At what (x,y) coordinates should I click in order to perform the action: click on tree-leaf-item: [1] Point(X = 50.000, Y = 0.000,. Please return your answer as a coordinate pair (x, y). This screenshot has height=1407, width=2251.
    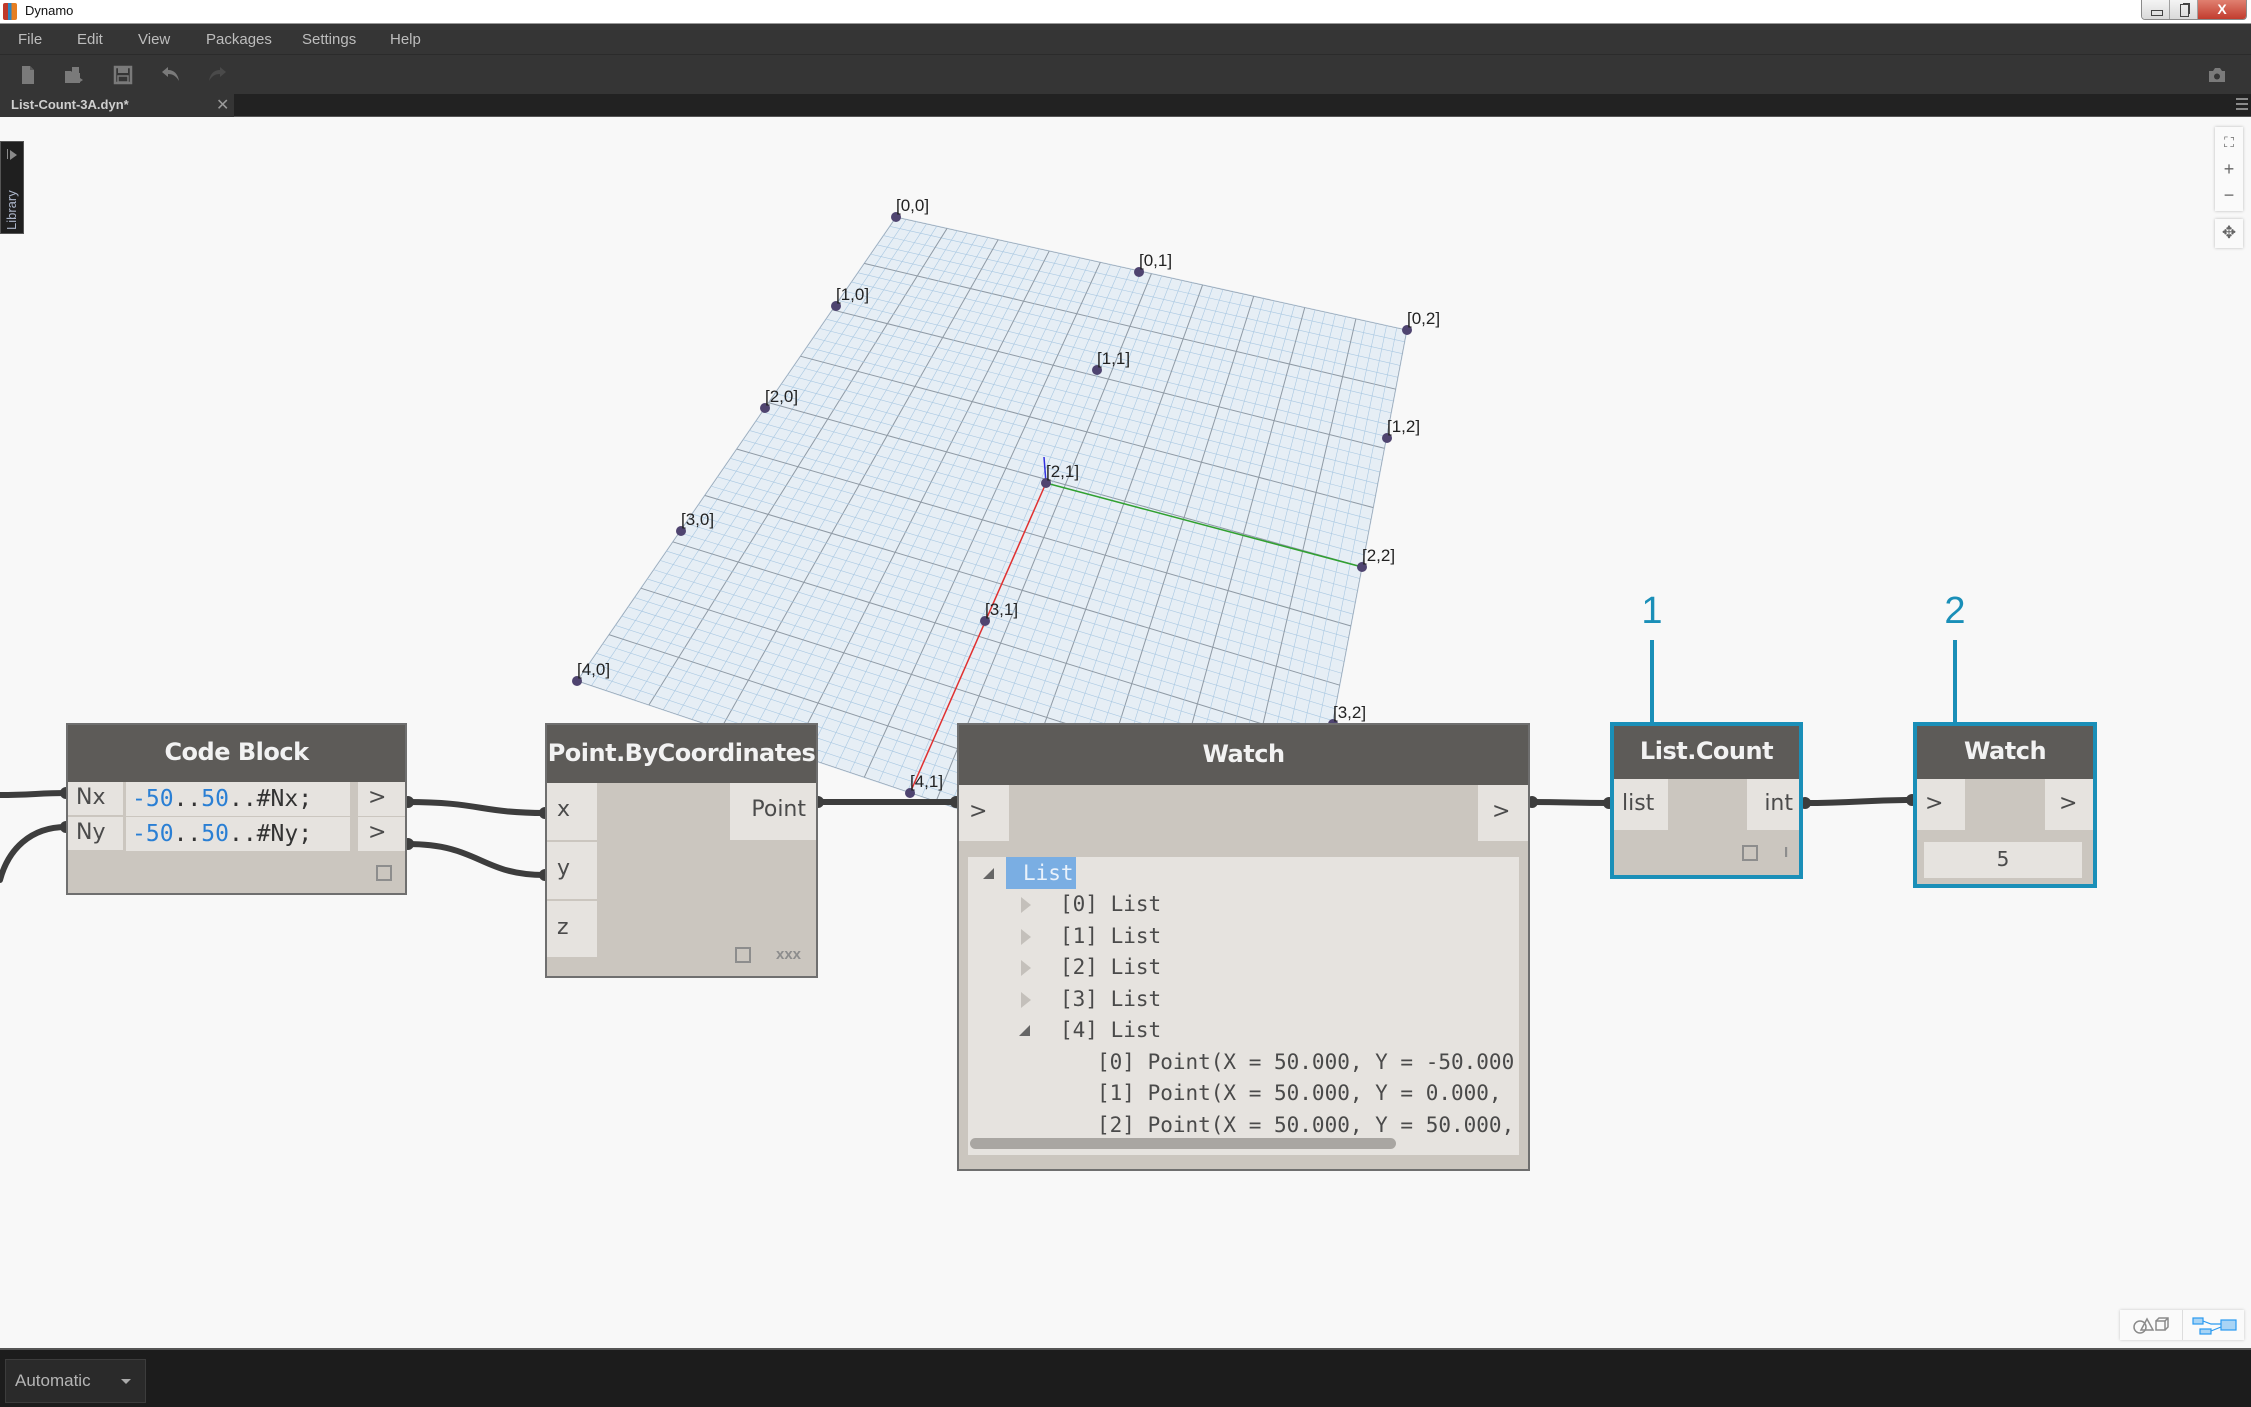
    Looking at the image, I should click on (1299, 1093).